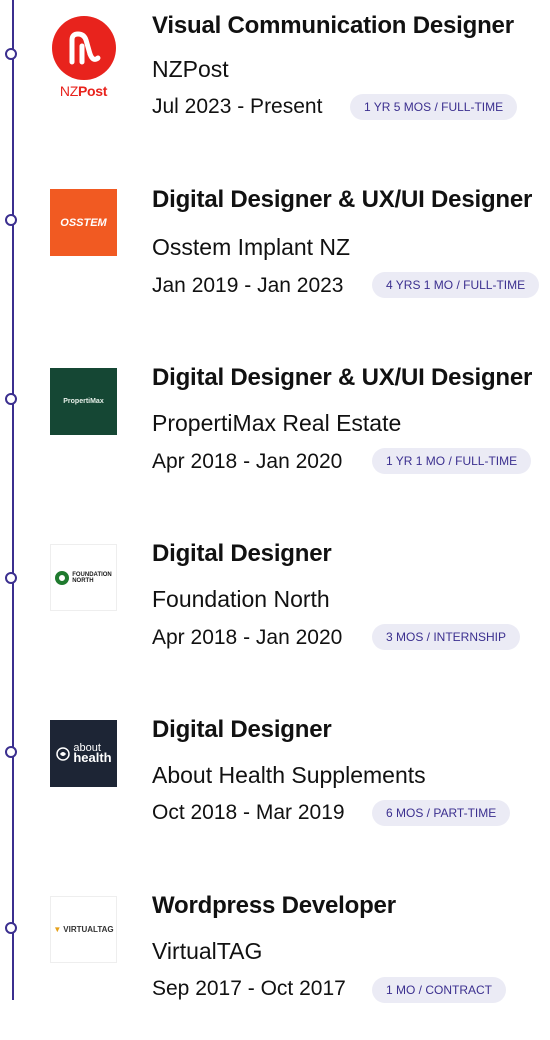 This screenshot has width=550, height=1040. Describe the element at coordinates (274, 905) in the screenshot. I see `job-title: Wordpress Developer` at that location.